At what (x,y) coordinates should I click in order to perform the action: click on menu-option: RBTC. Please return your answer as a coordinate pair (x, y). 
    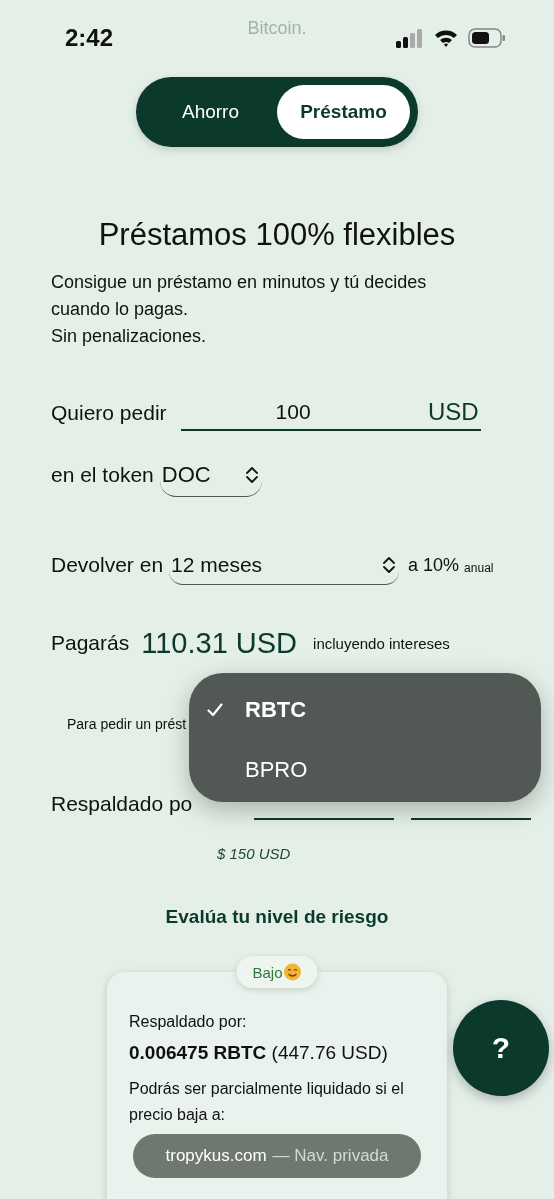
    Looking at the image, I should click on (267, 710).